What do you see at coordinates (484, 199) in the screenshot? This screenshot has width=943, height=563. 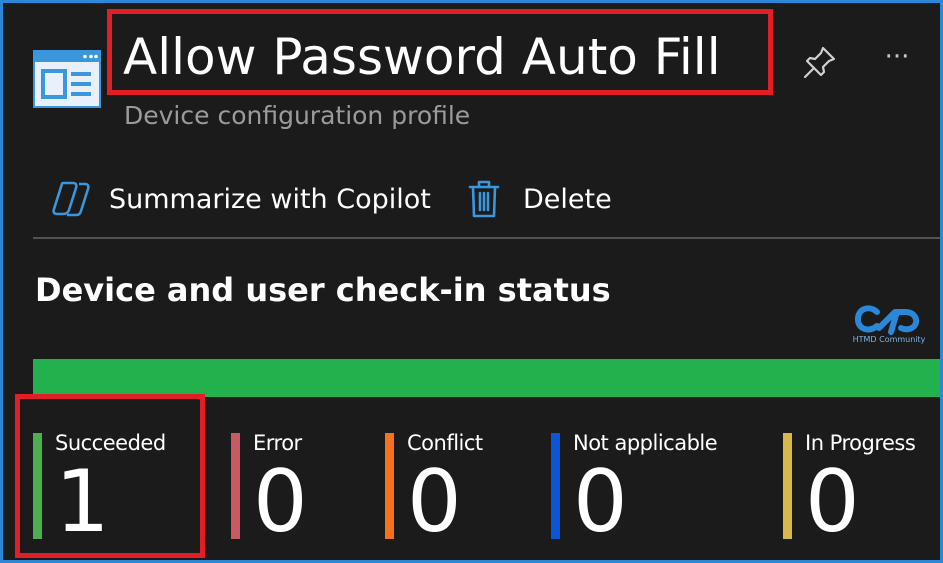 I see `trash-icon` at bounding box center [484, 199].